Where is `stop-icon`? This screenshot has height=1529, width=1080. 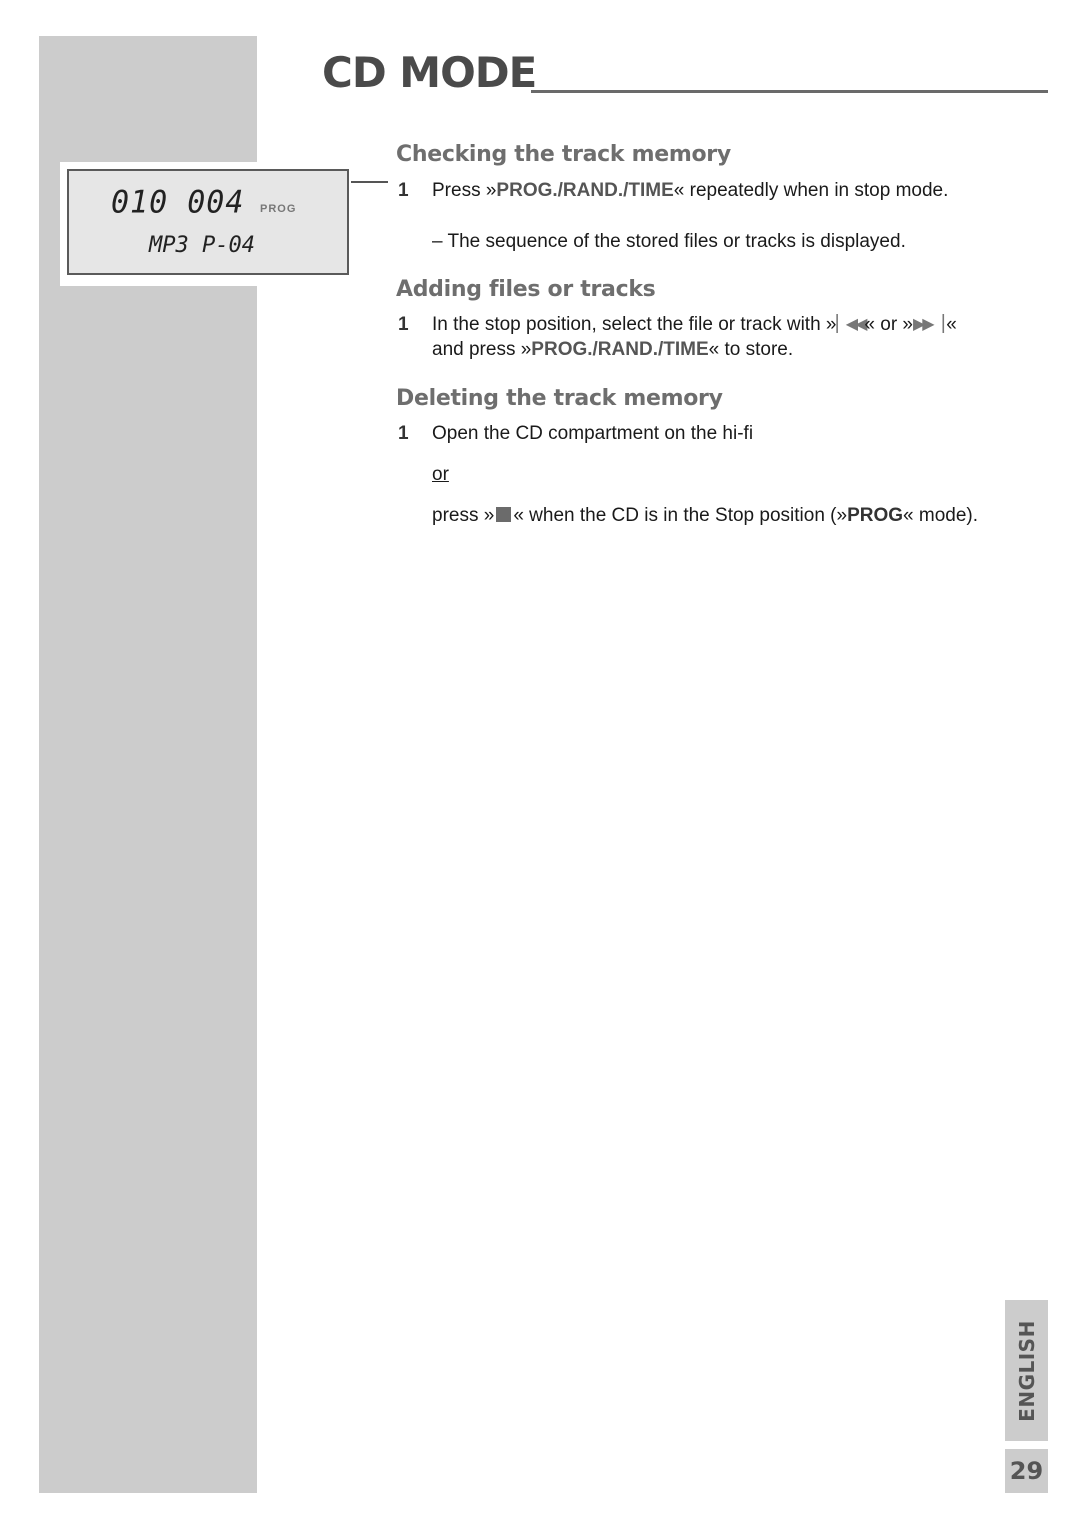
stop-icon is located at coordinates (504, 514).